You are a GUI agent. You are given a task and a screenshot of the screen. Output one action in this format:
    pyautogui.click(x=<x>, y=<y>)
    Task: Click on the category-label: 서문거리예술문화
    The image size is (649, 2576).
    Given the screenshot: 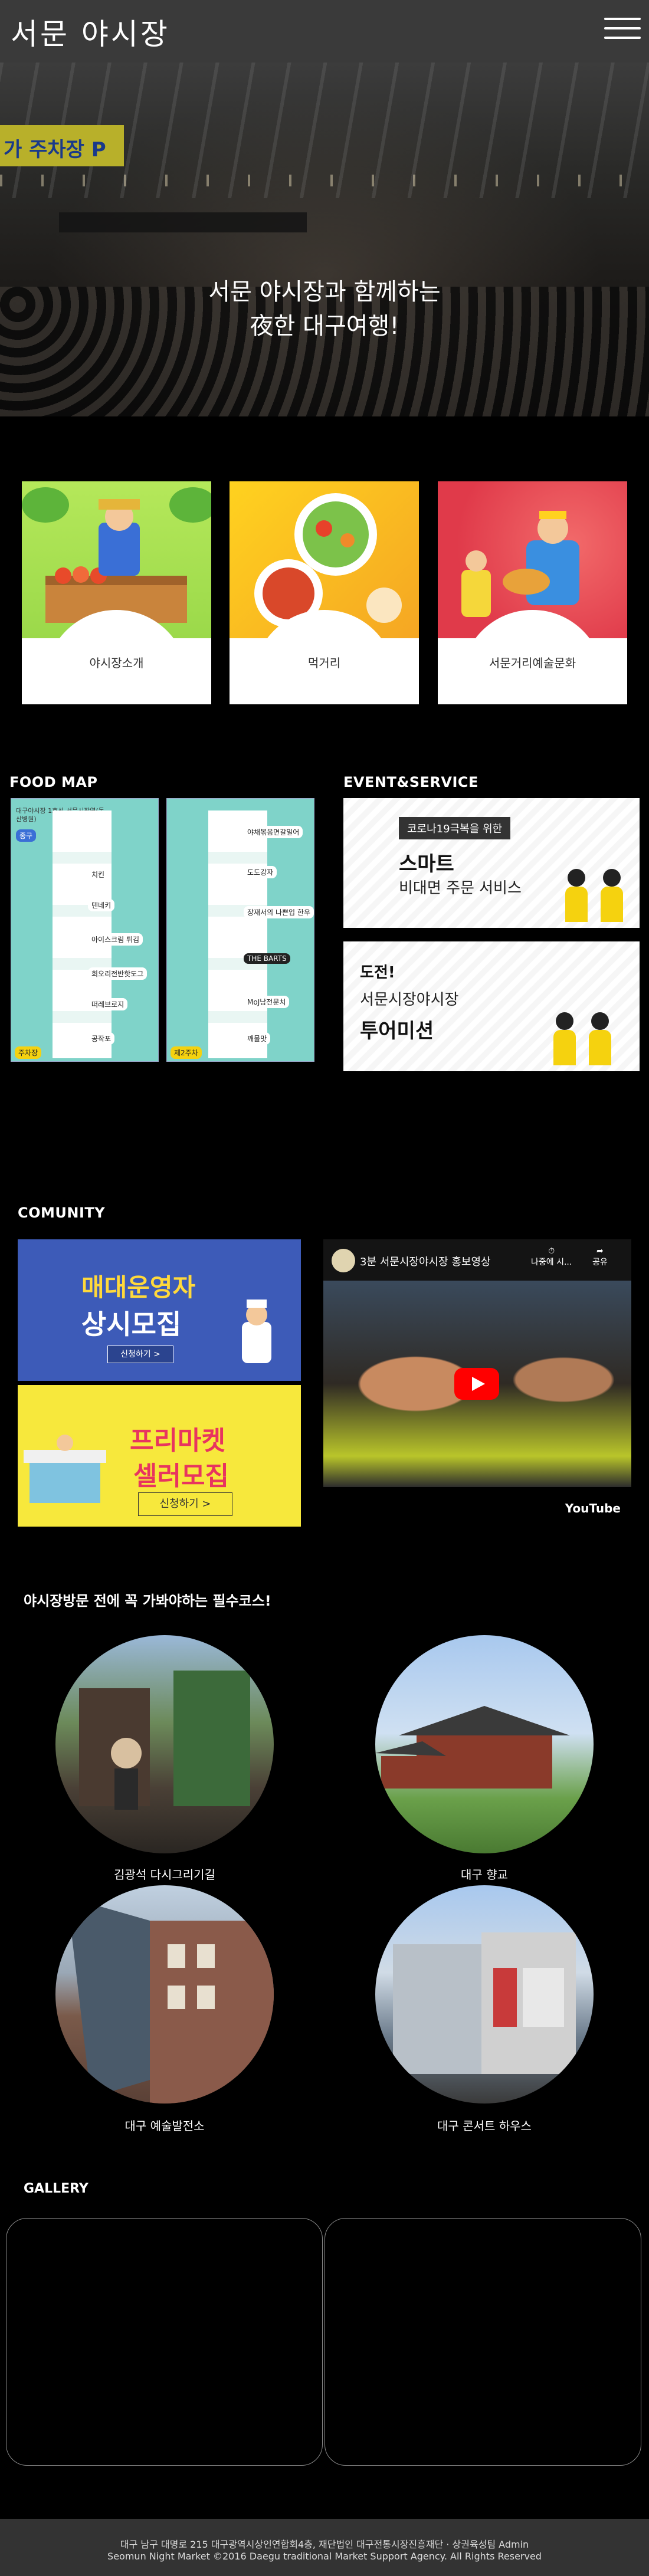 What is the action you would take?
    pyautogui.click(x=532, y=663)
    